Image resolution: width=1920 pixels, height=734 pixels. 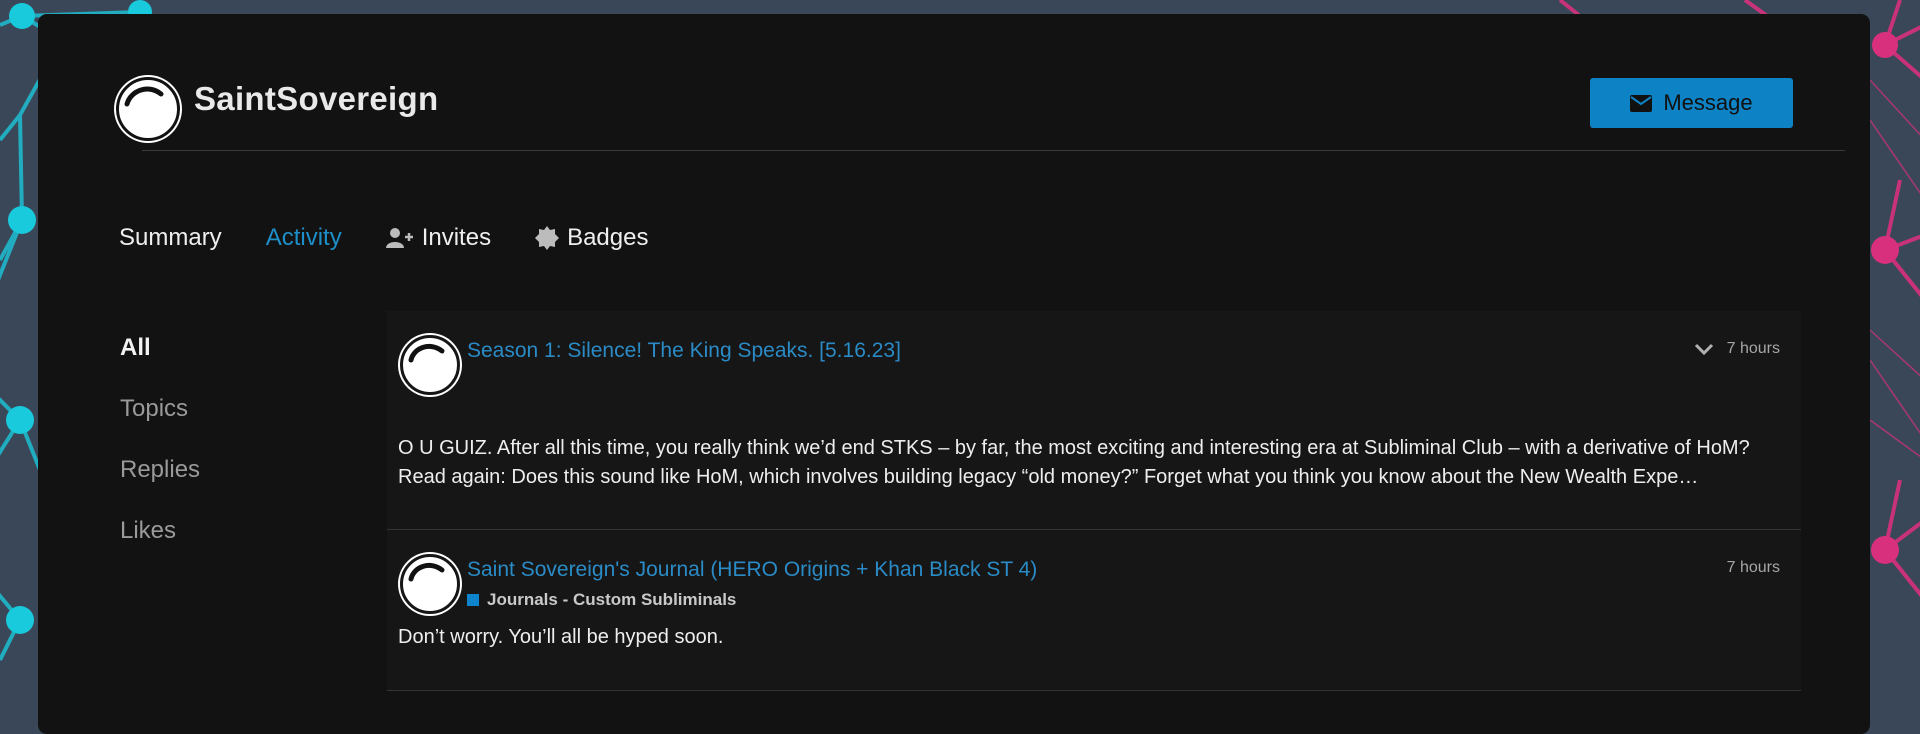 I want to click on sidebar-item-all: All, so click(x=160, y=364).